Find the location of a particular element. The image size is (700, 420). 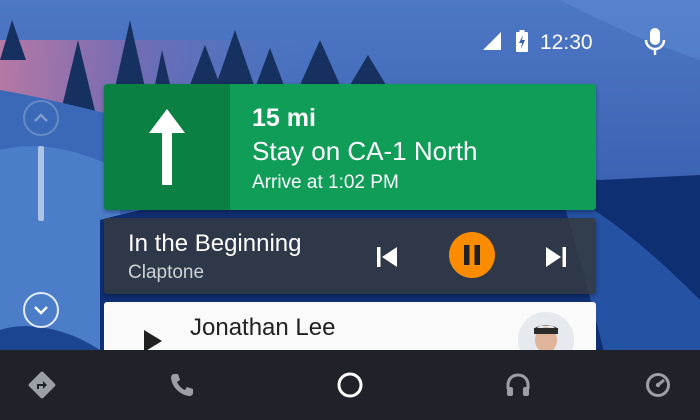

straight-arrow-icon is located at coordinates (167, 147).